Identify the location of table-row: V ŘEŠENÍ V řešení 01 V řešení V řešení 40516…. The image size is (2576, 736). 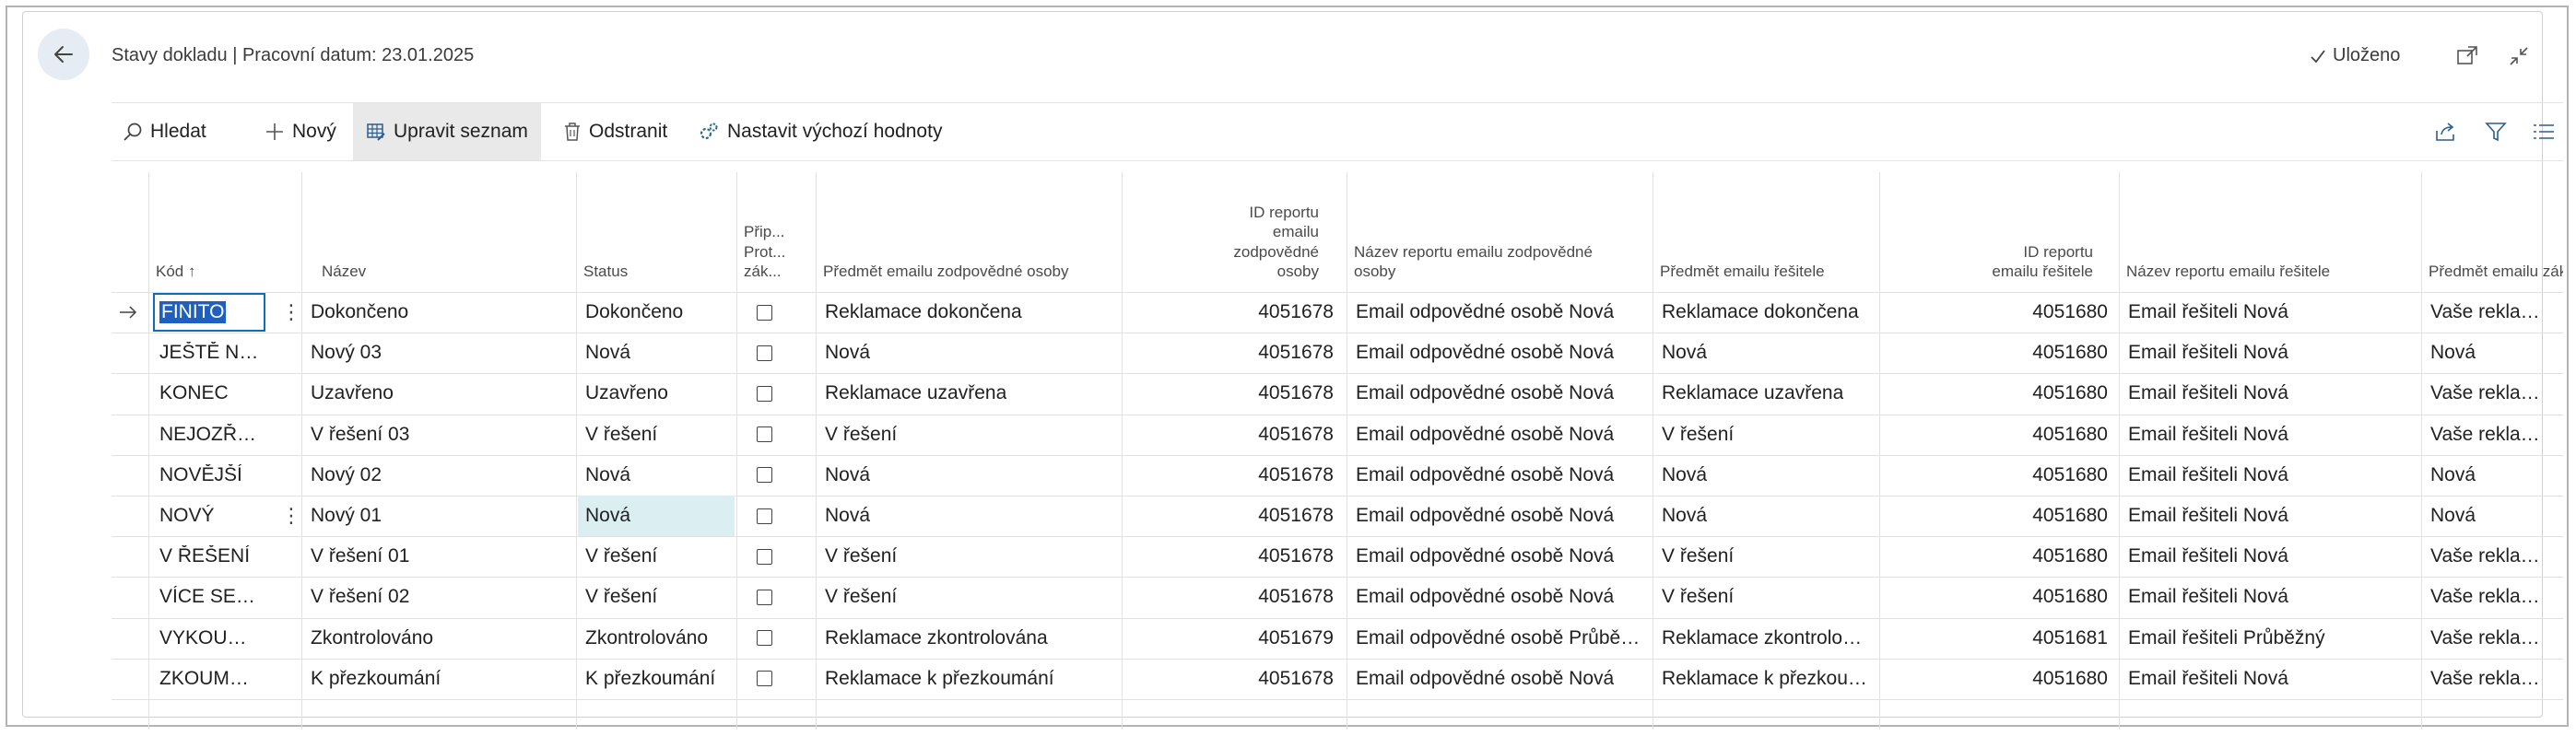
(1337, 557).